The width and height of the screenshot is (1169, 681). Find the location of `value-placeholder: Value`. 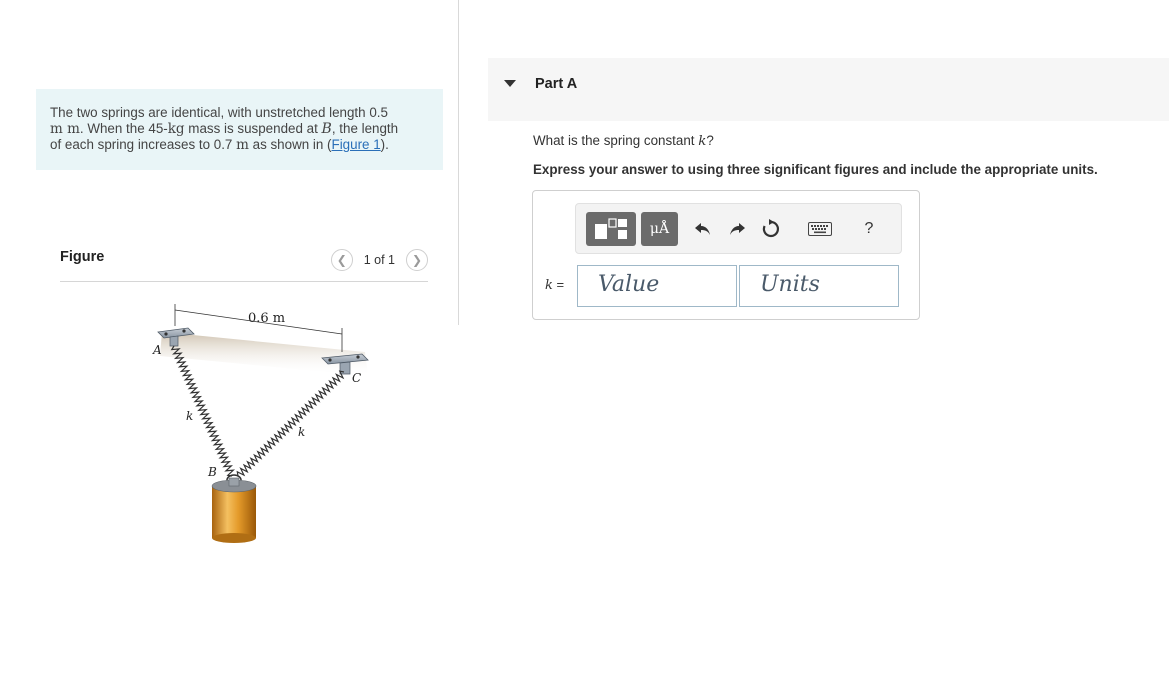

value-placeholder: Value is located at coordinates (629, 284).